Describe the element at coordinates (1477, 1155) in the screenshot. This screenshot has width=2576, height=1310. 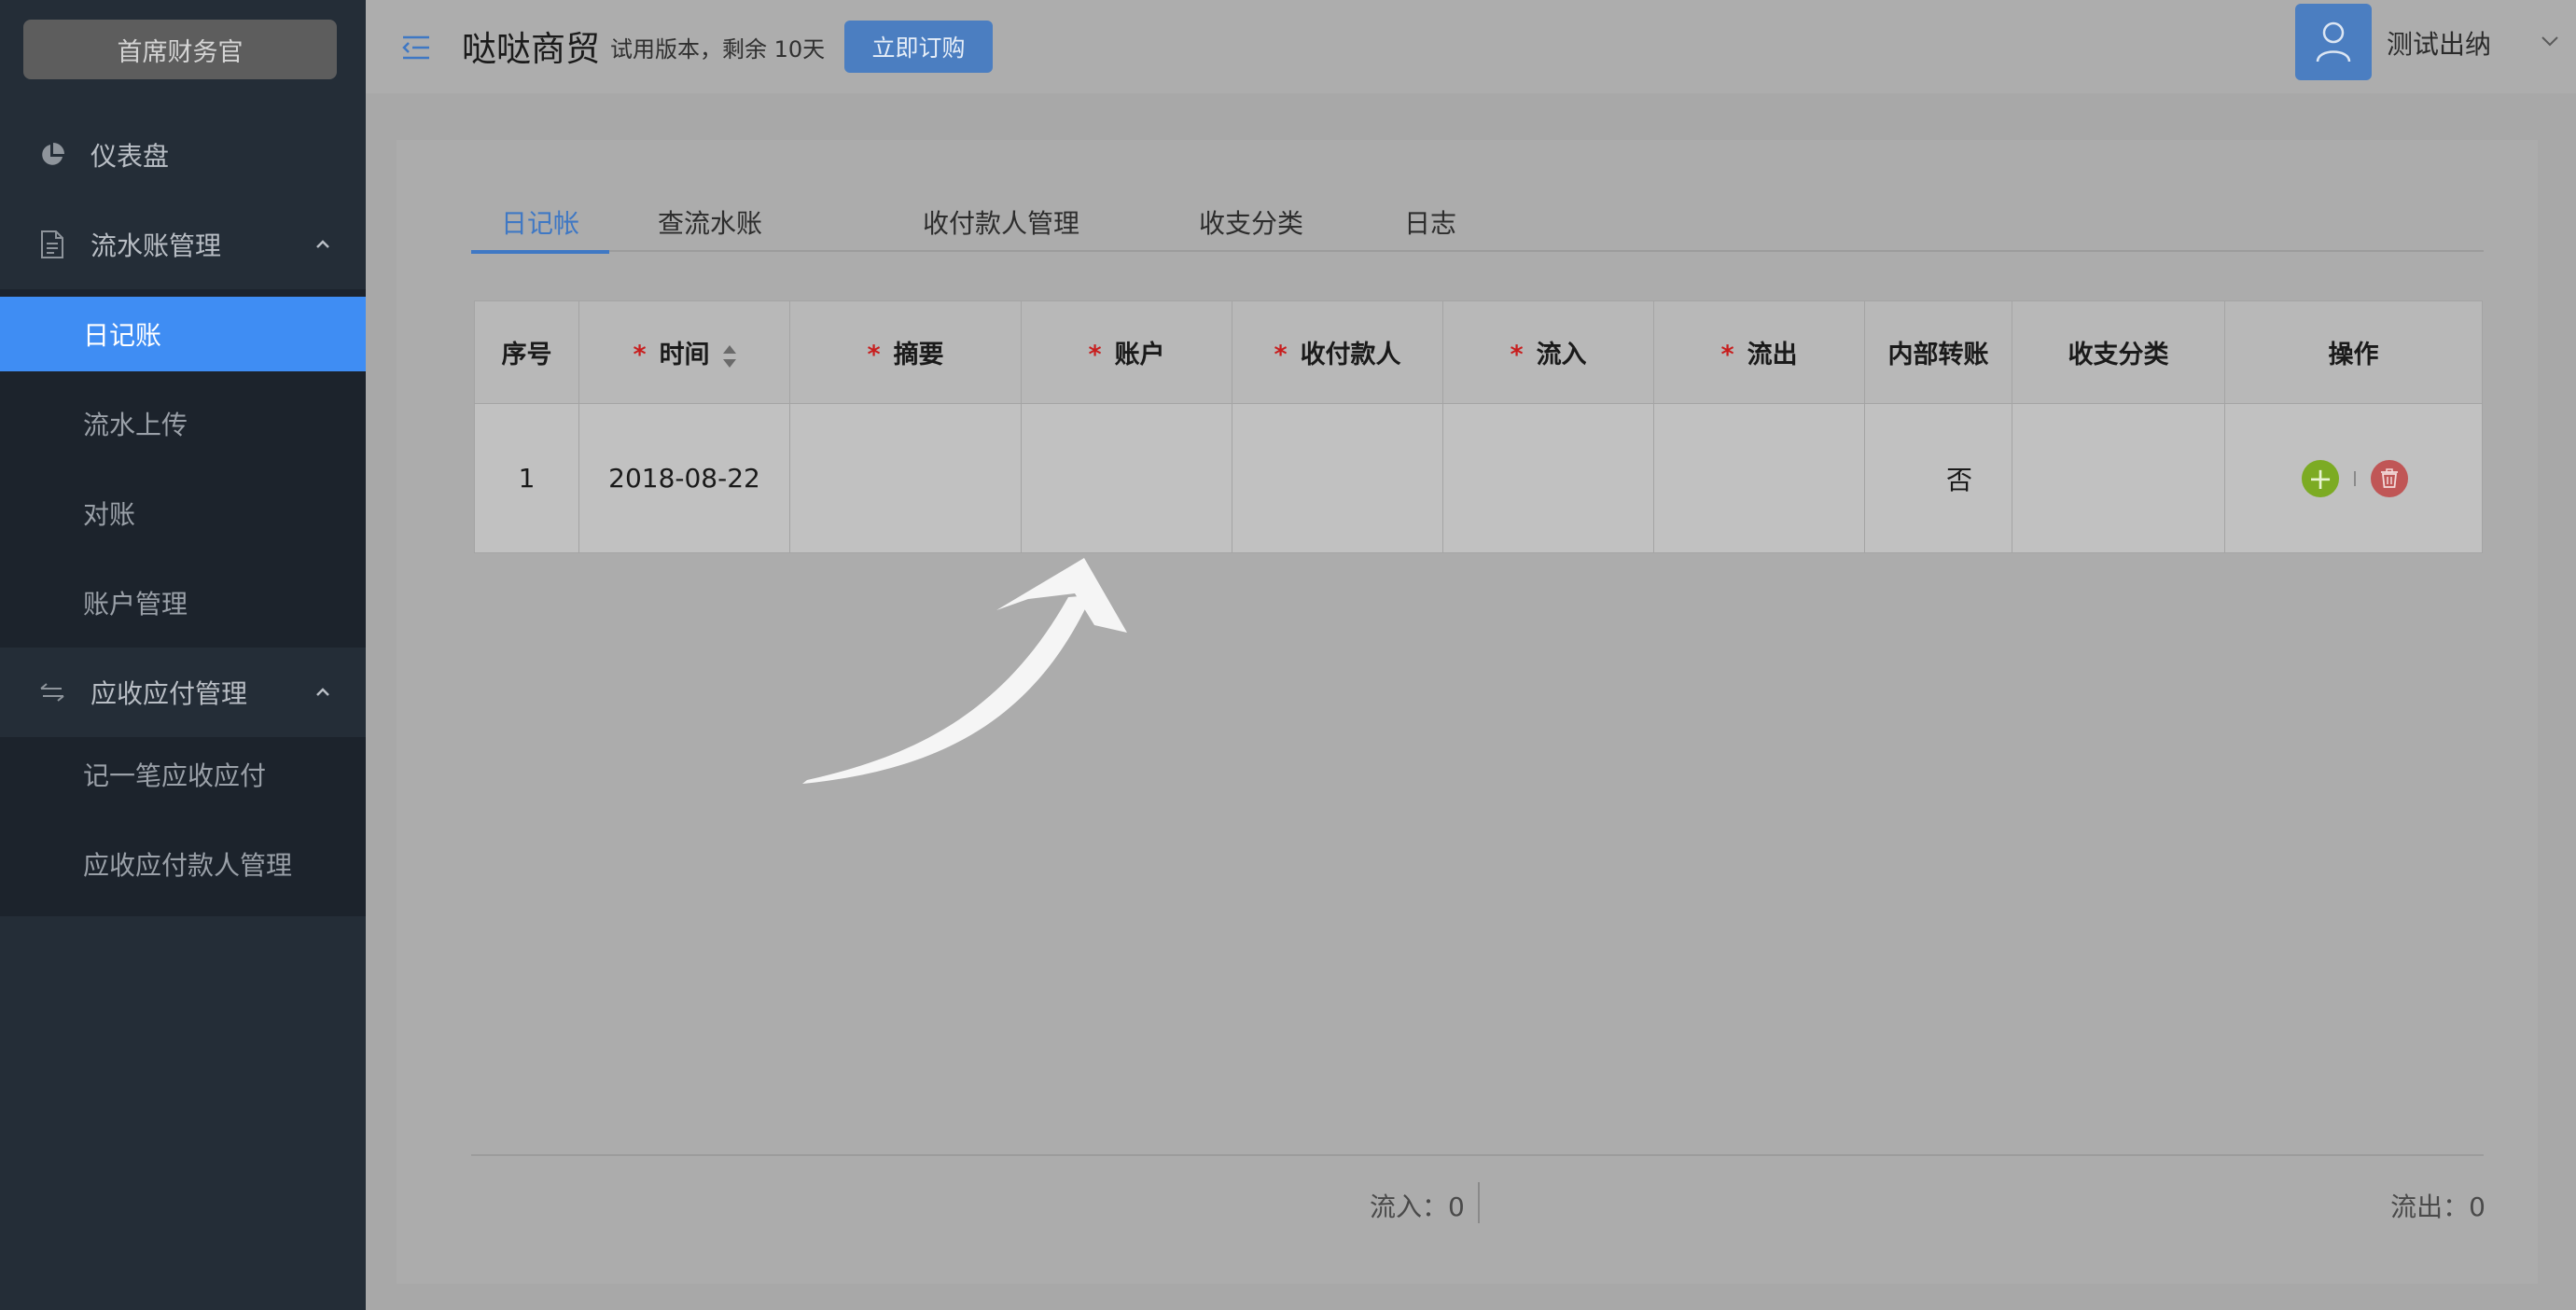
I see `footer-divider` at that location.